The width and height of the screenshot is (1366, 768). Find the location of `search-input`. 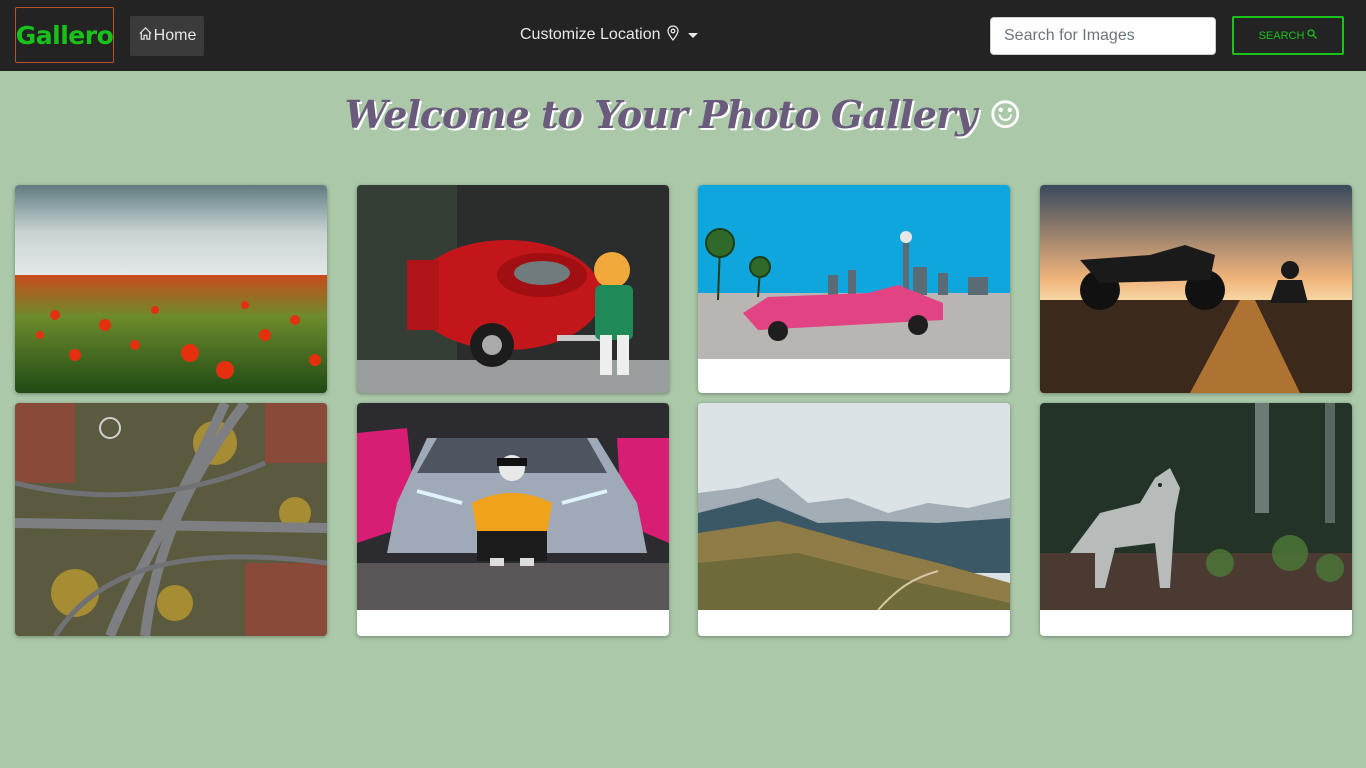

search-input is located at coordinates (1103, 36).